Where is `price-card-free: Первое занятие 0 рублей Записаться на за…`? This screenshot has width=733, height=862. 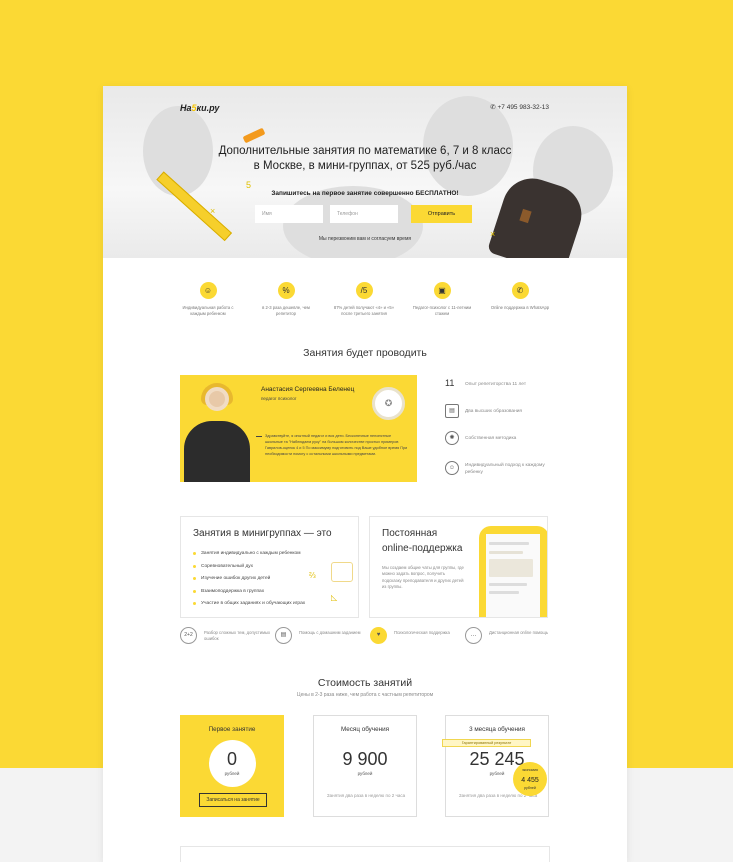 price-card-free: Первое занятие 0 рублей Записаться на за… is located at coordinates (232, 766).